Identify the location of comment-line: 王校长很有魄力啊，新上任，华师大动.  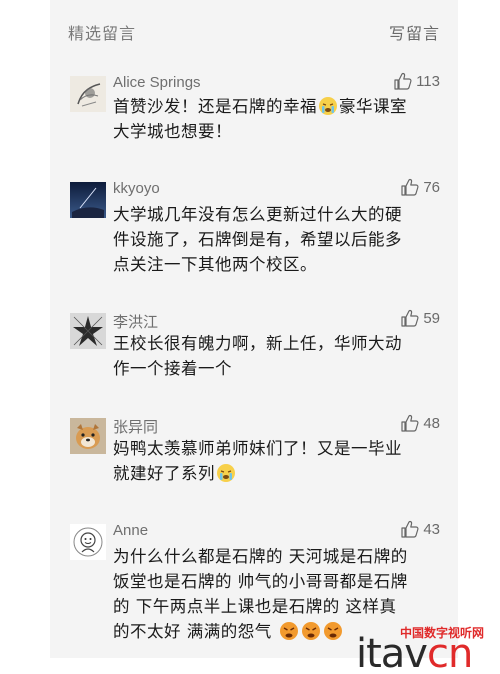
(257, 343).